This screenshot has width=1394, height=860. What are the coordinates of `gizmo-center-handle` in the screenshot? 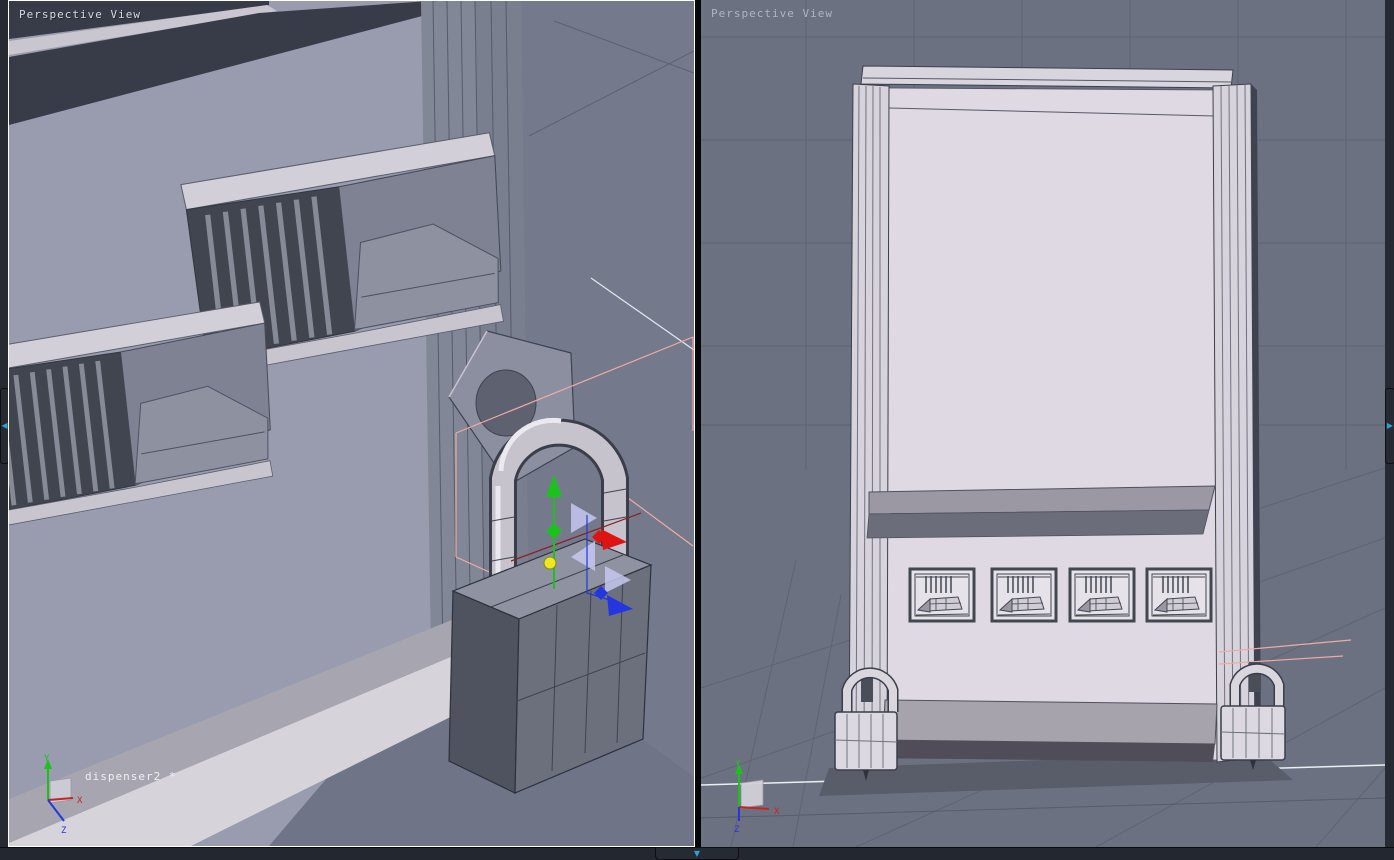 It's located at (550, 563).